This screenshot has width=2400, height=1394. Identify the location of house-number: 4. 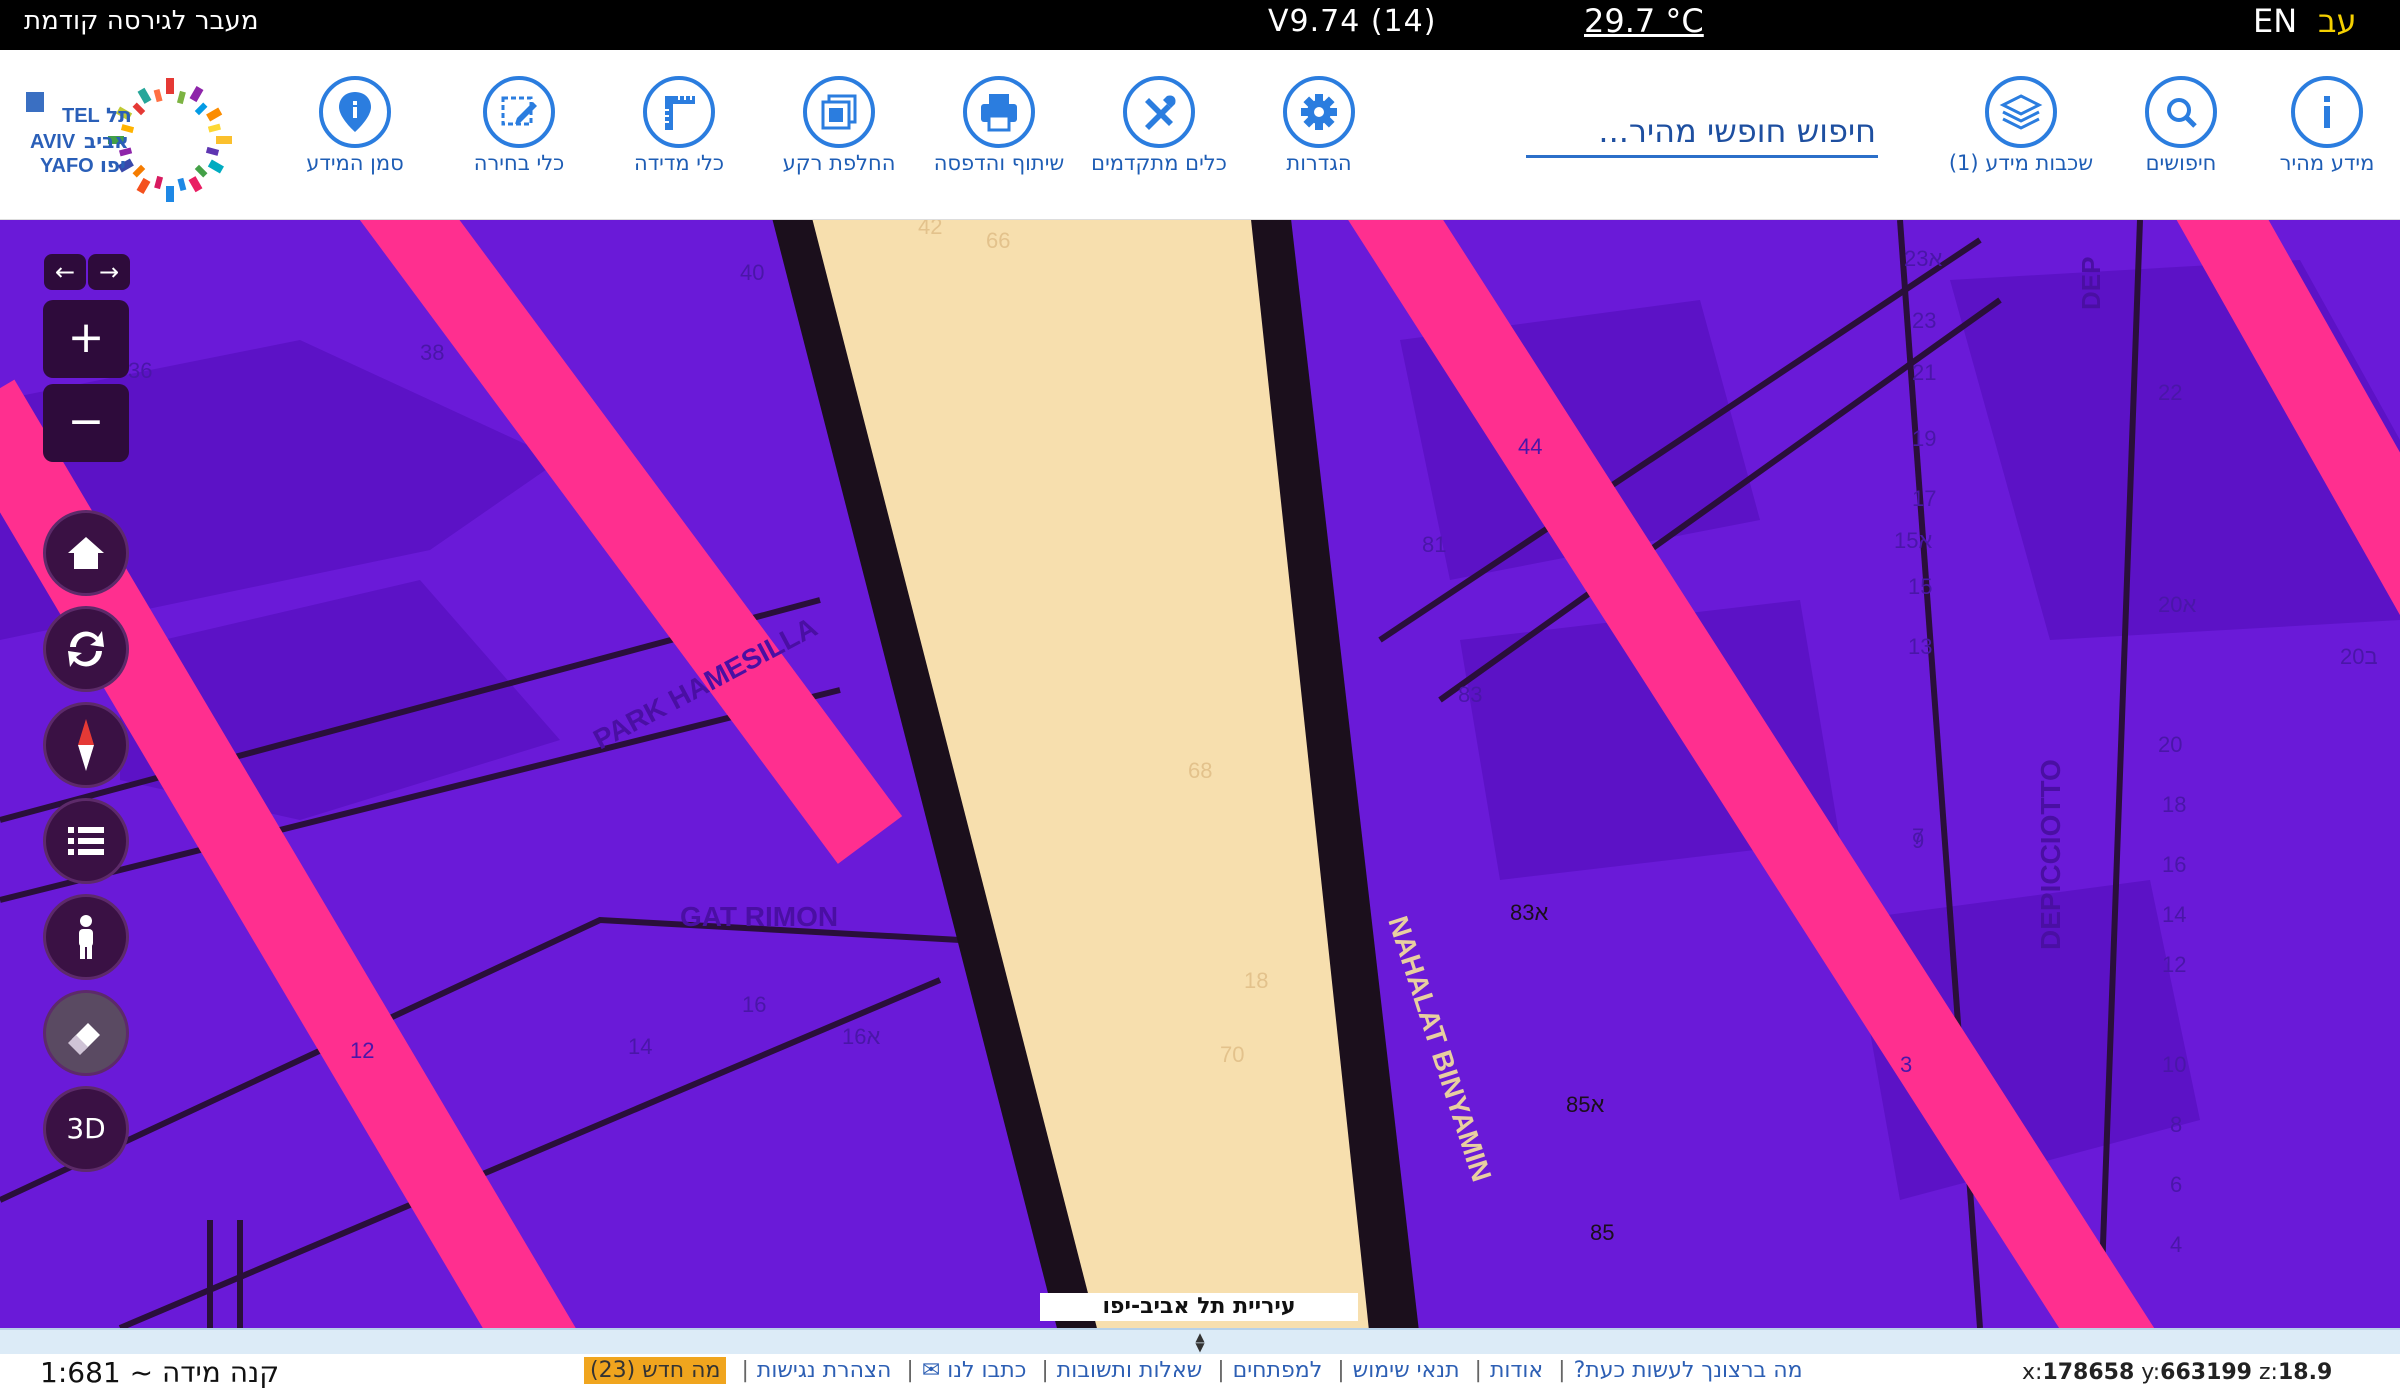
(2176, 1244).